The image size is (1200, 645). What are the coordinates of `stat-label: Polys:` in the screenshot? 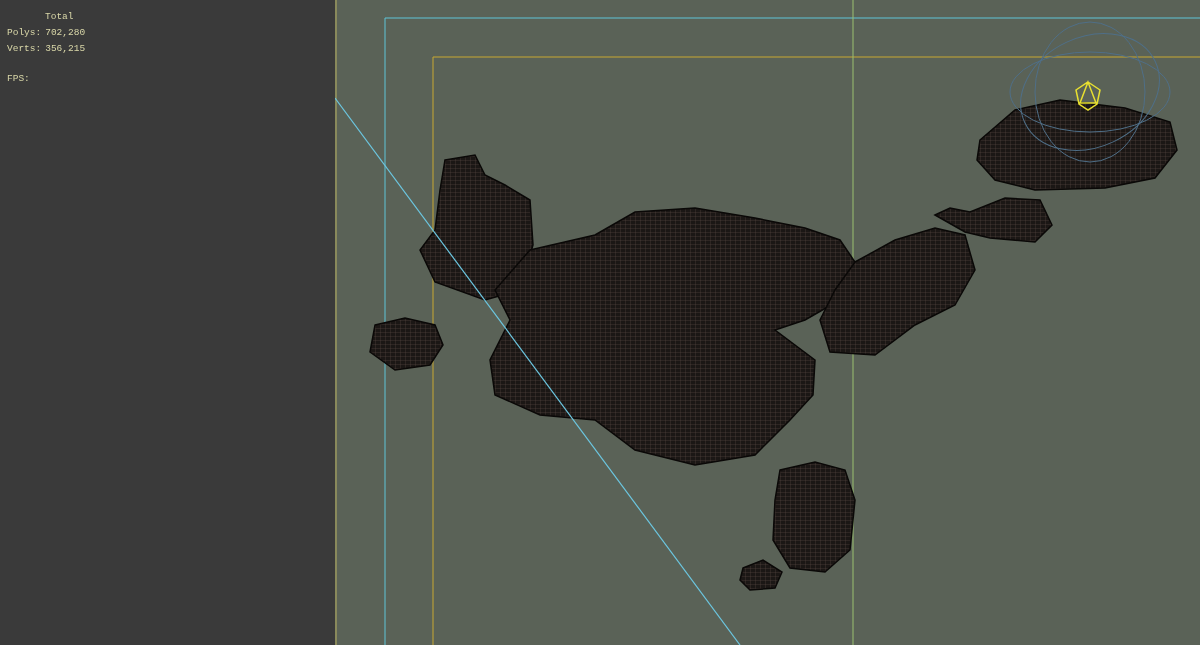 It's located at (24, 33).